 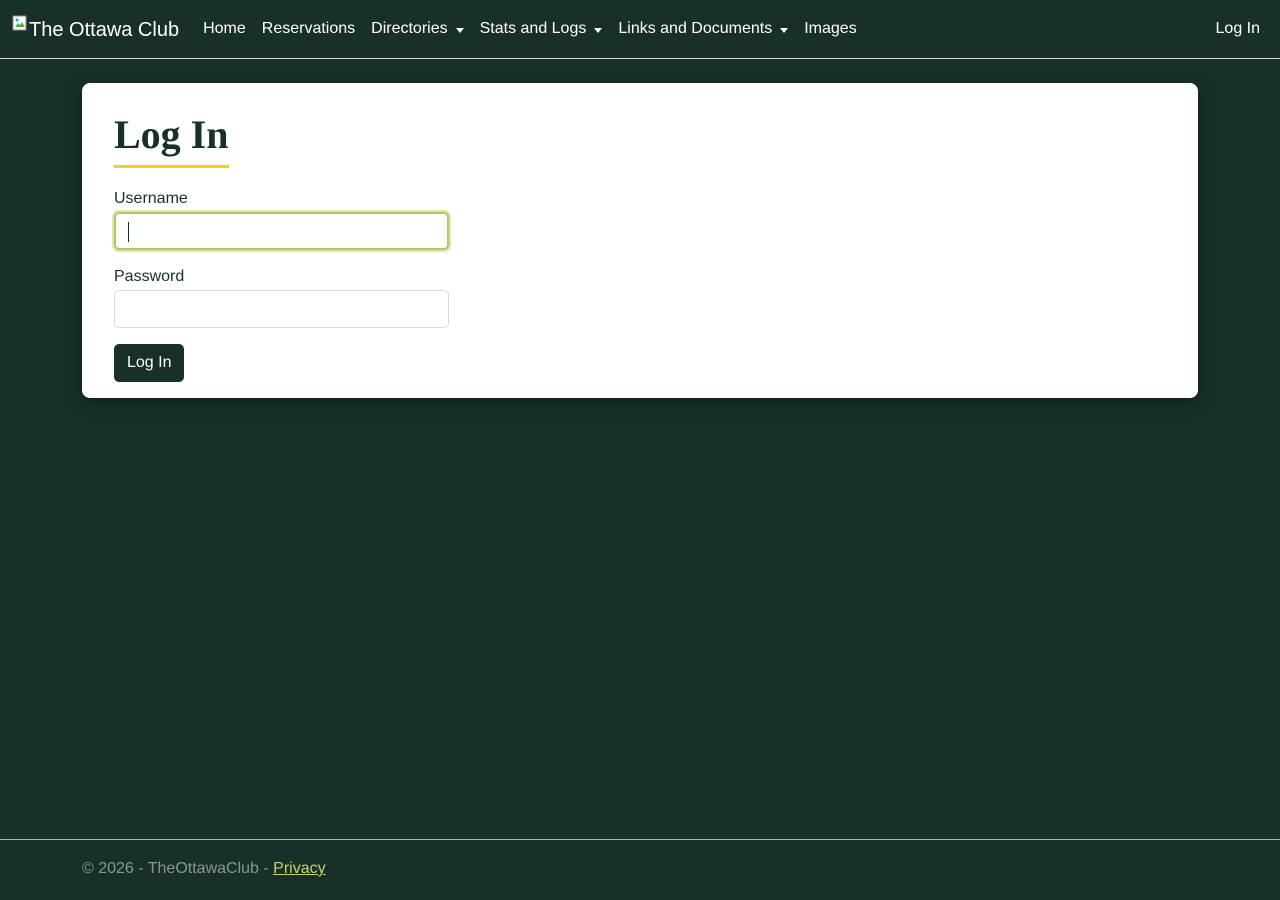 I want to click on footer-copyright: © 2026 - TheOttawaClub -, so click(x=178, y=868).